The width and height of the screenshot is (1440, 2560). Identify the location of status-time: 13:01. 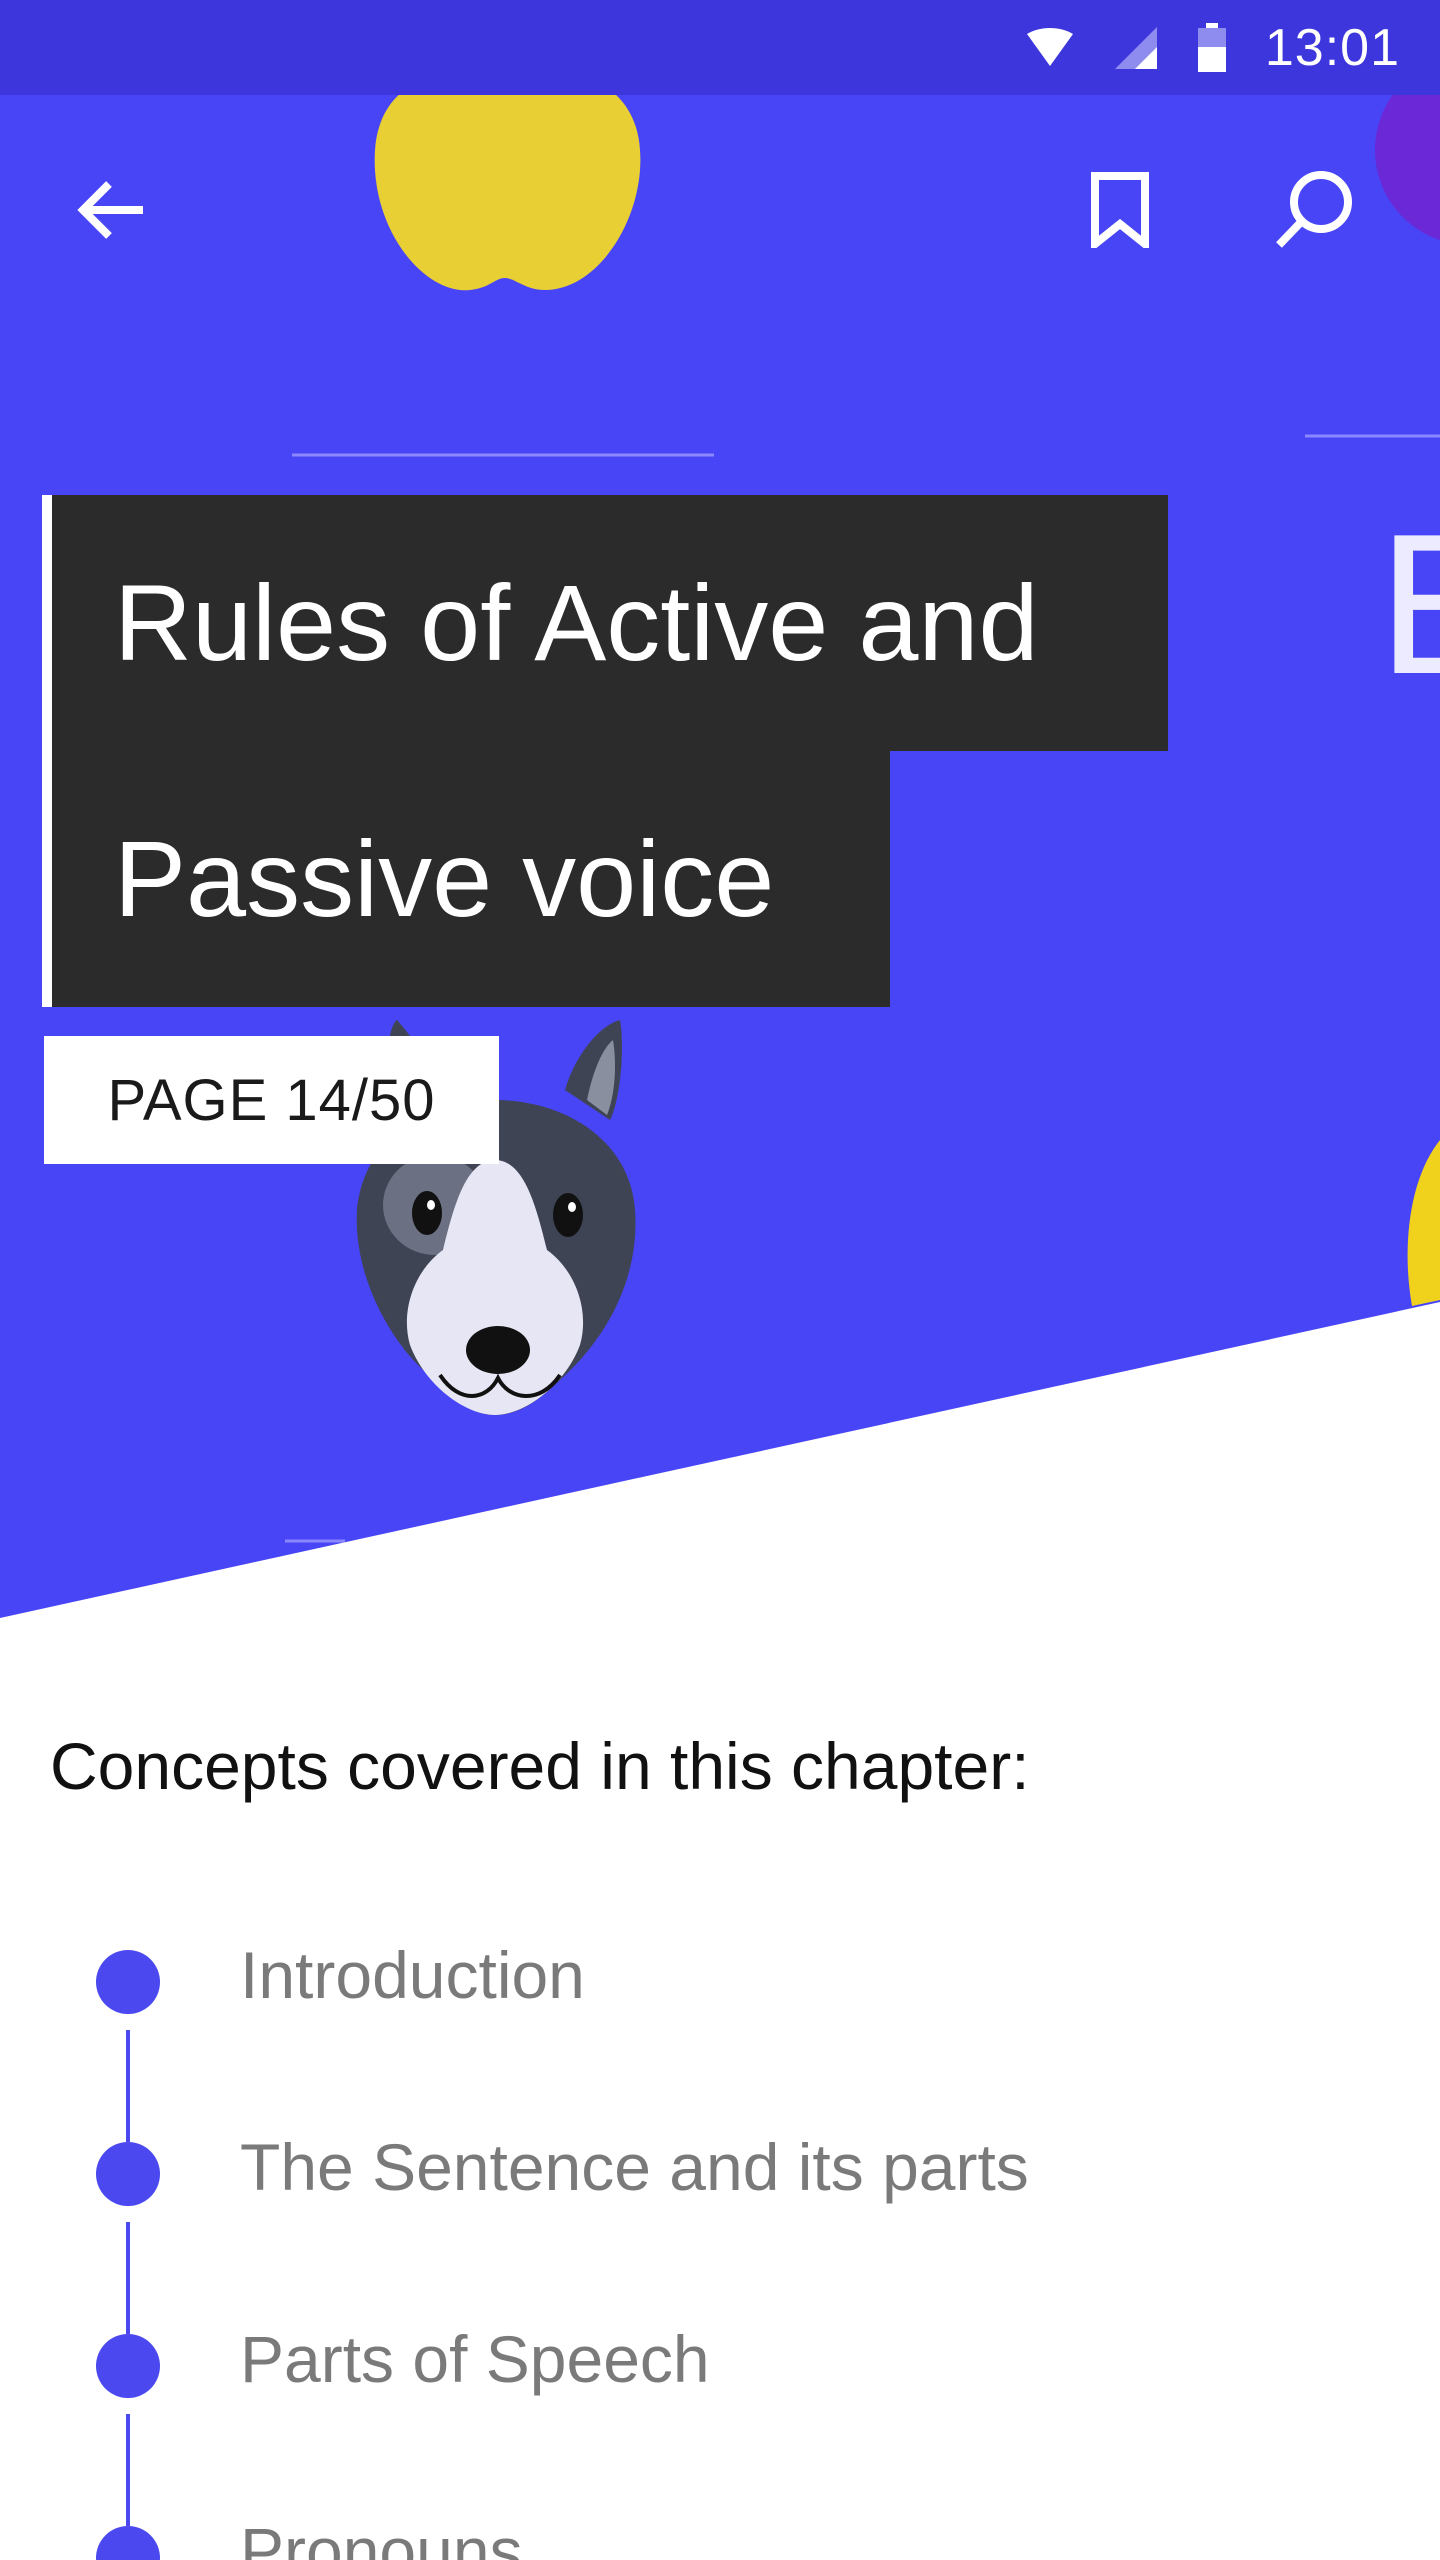
(1332, 47).